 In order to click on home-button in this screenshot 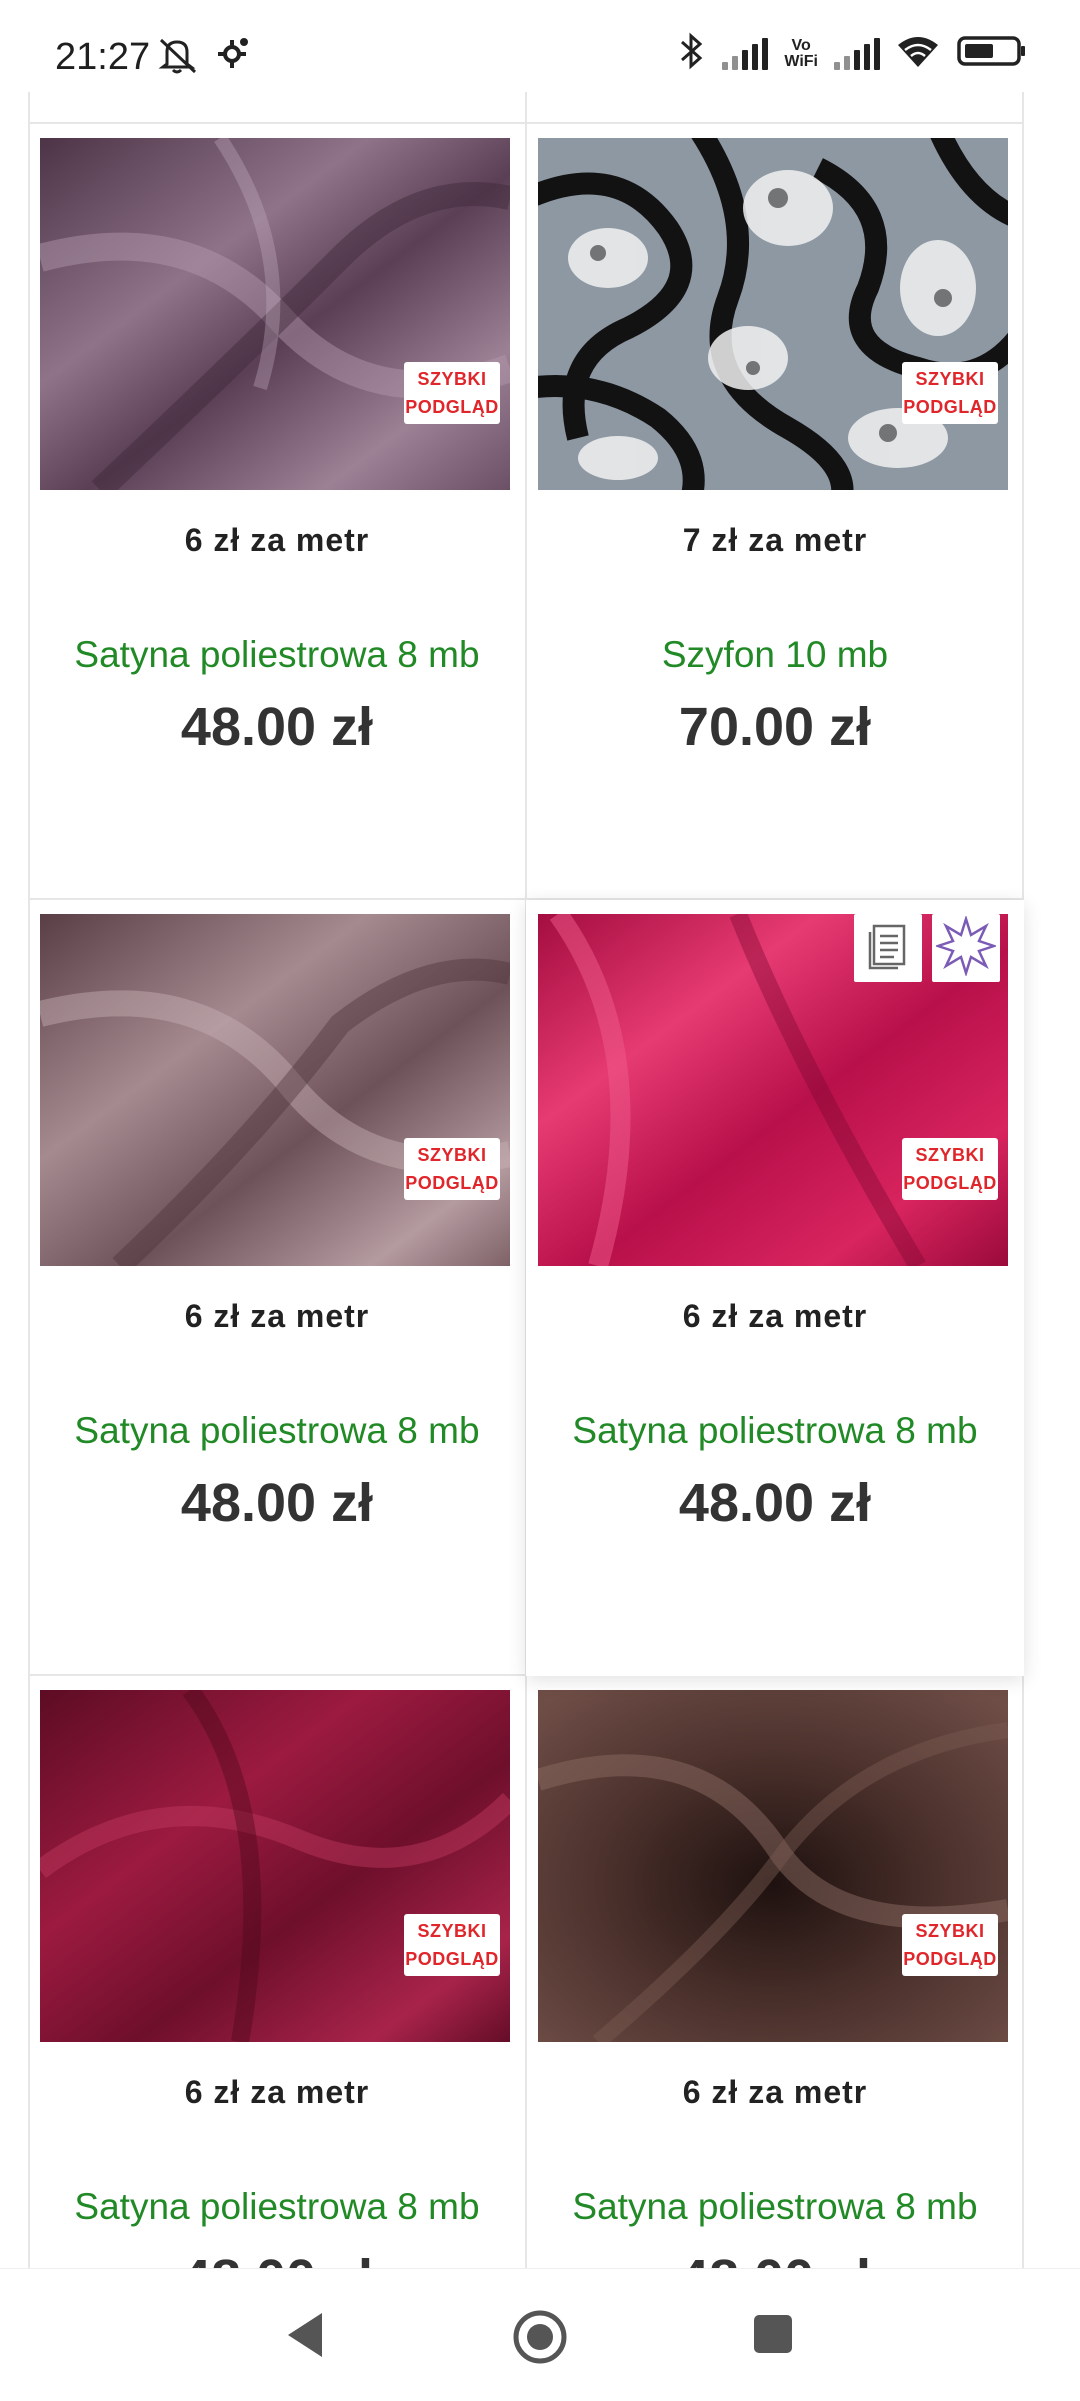, I will do `click(540, 2339)`.